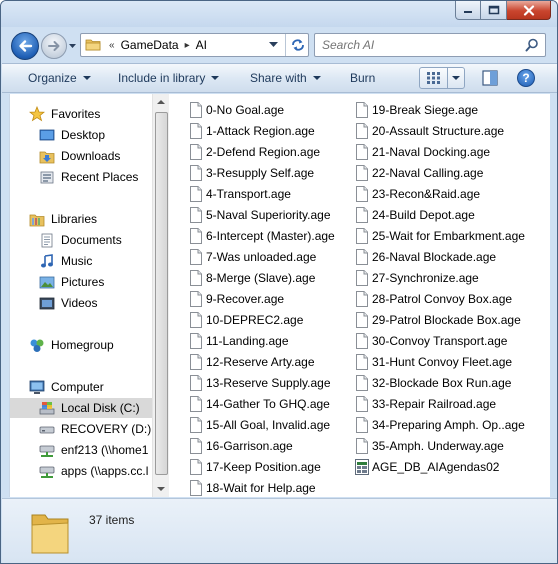  What do you see at coordinates (529, 10) in the screenshot?
I see `close-button` at bounding box center [529, 10].